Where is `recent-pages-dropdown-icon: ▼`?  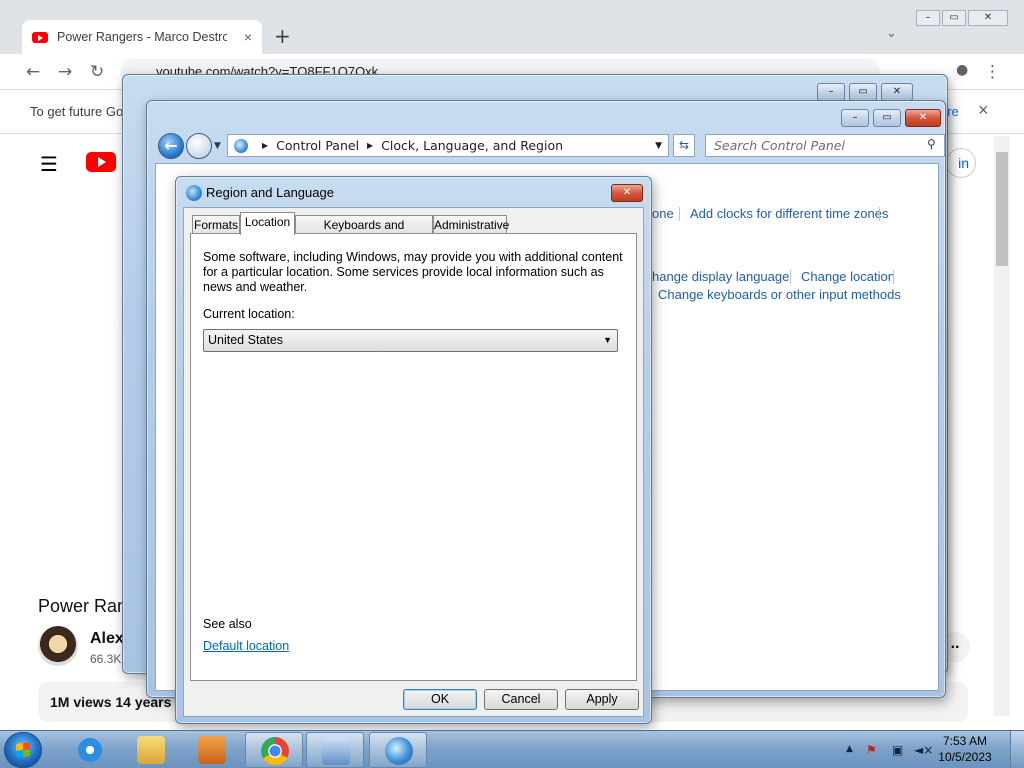 recent-pages-dropdown-icon: ▼ is located at coordinates (217, 146).